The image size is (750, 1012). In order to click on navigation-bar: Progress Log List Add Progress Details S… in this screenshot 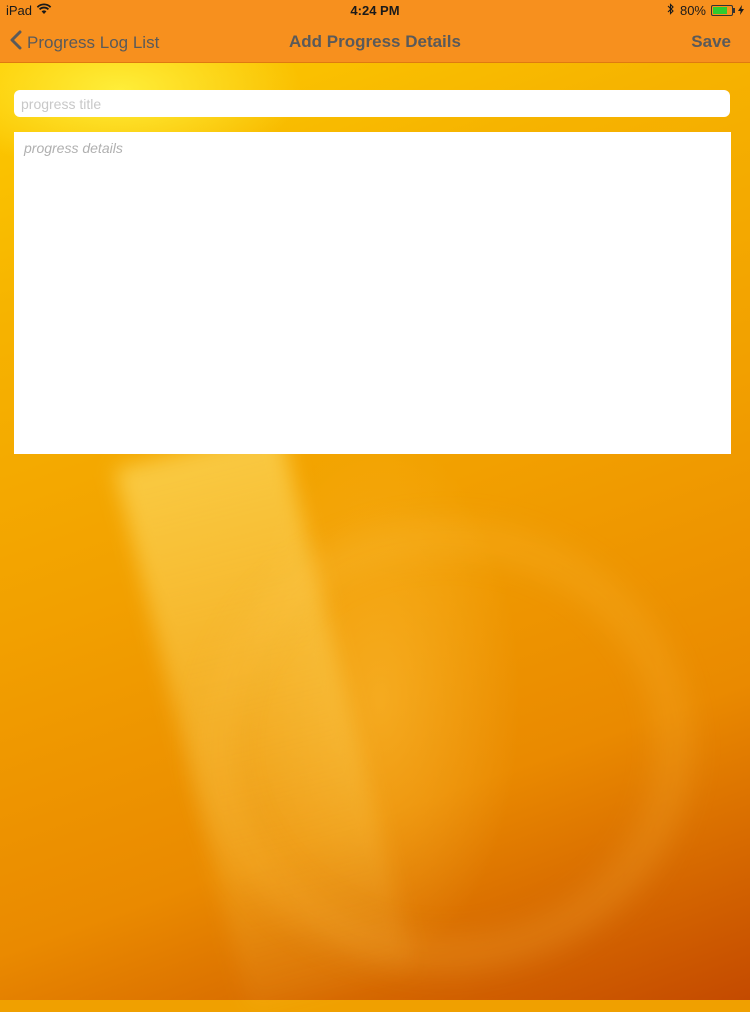, I will do `click(375, 42)`.